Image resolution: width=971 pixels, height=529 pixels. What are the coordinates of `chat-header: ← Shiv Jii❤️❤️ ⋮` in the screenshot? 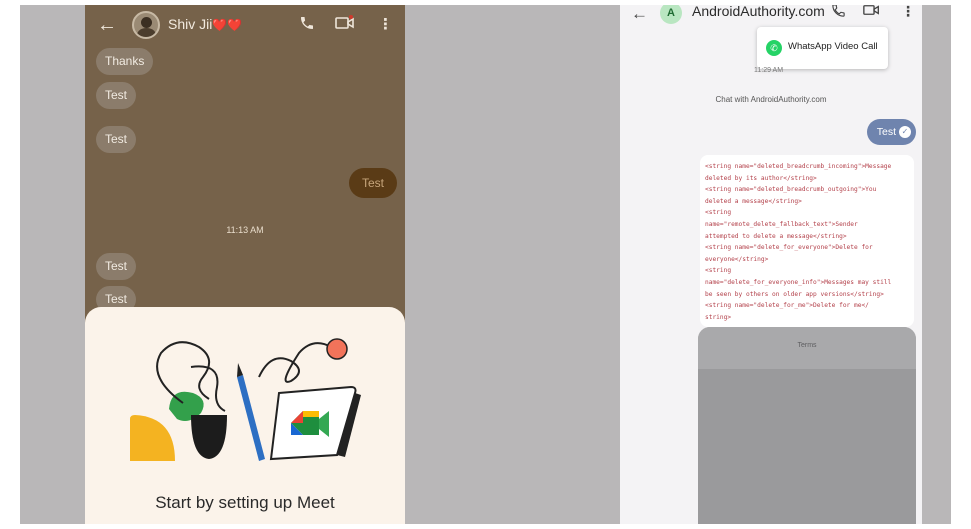 It's located at (245, 25).